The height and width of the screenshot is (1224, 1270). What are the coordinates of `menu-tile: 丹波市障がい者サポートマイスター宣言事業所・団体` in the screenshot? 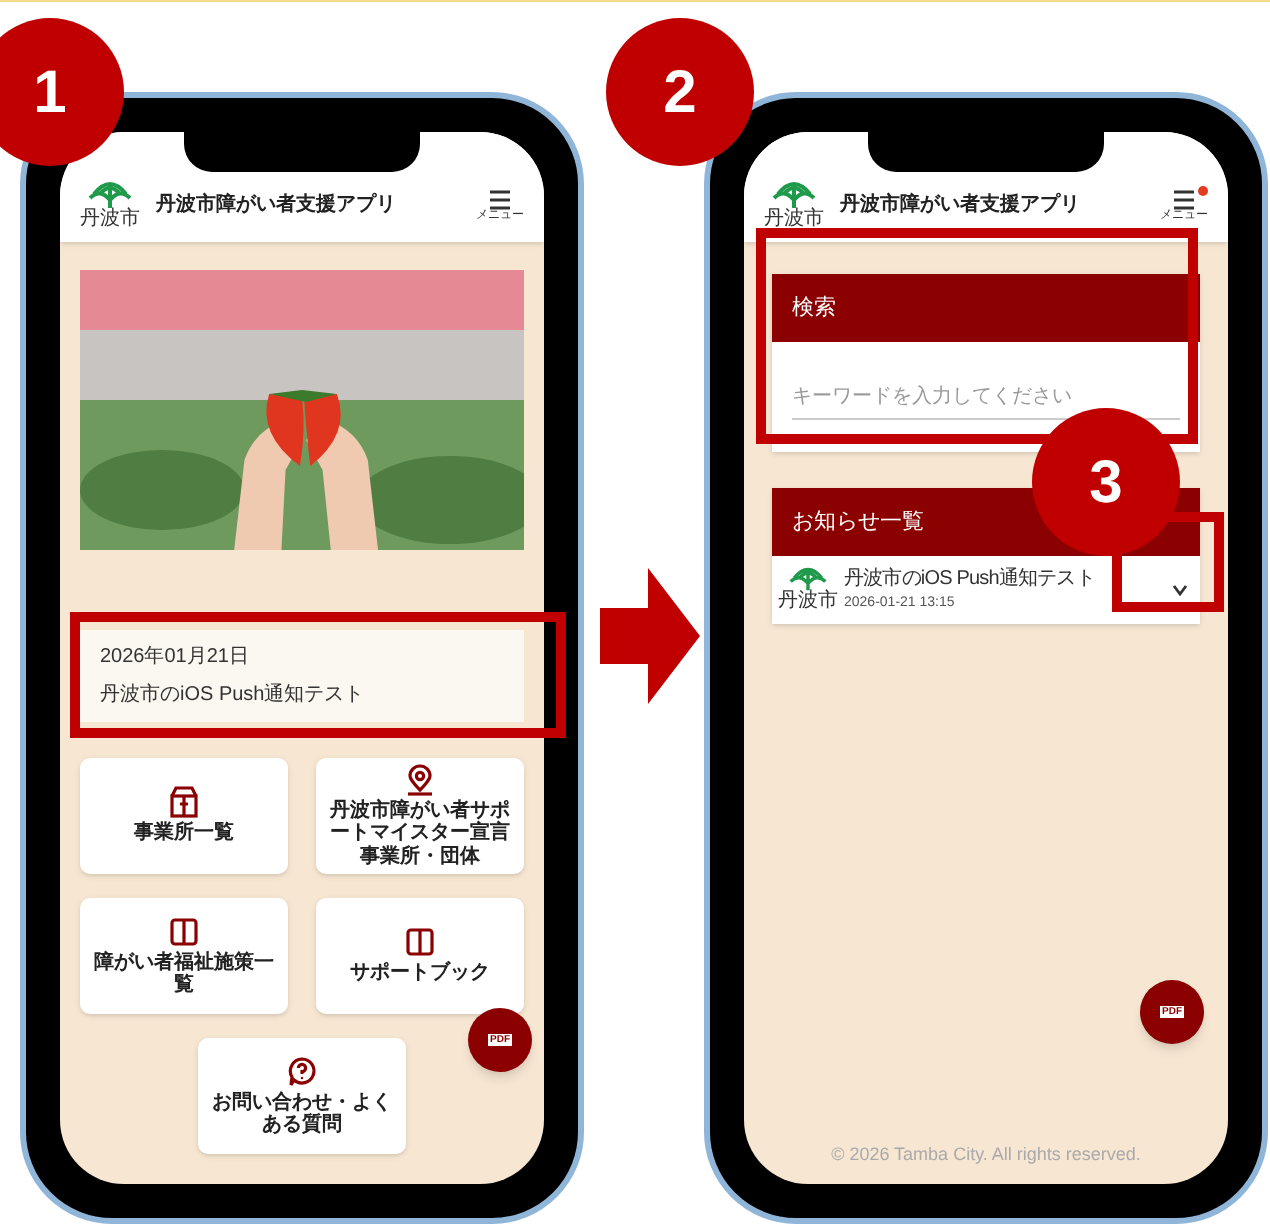 It's located at (420, 816).